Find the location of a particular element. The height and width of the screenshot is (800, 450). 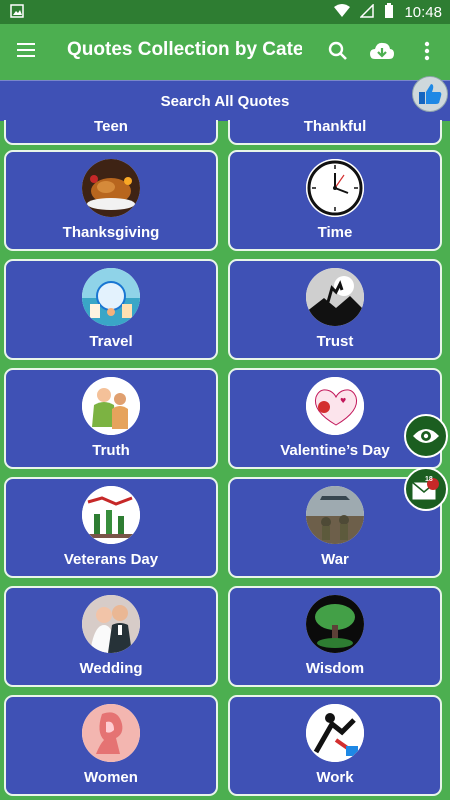

category-label: Thanksgiving is located at coordinates (111, 232).